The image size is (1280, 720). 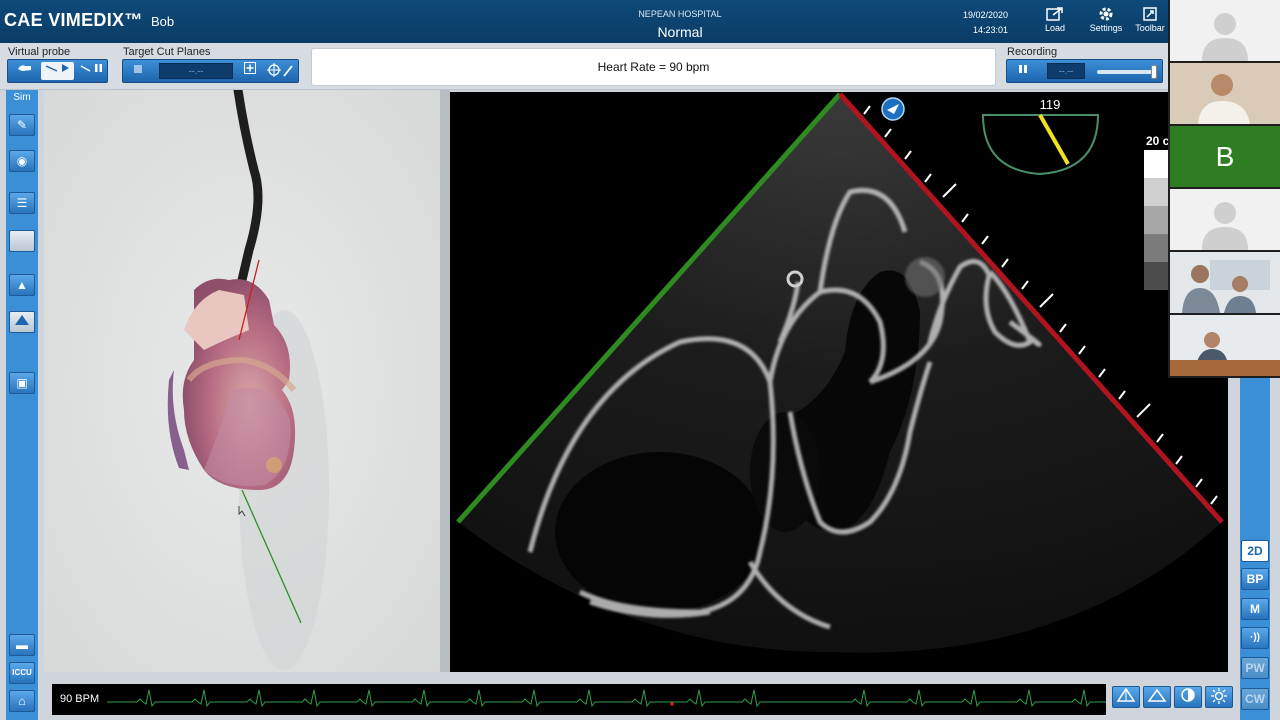 What do you see at coordinates (606, 698) in the screenshot?
I see `ecg-trace` at bounding box center [606, 698].